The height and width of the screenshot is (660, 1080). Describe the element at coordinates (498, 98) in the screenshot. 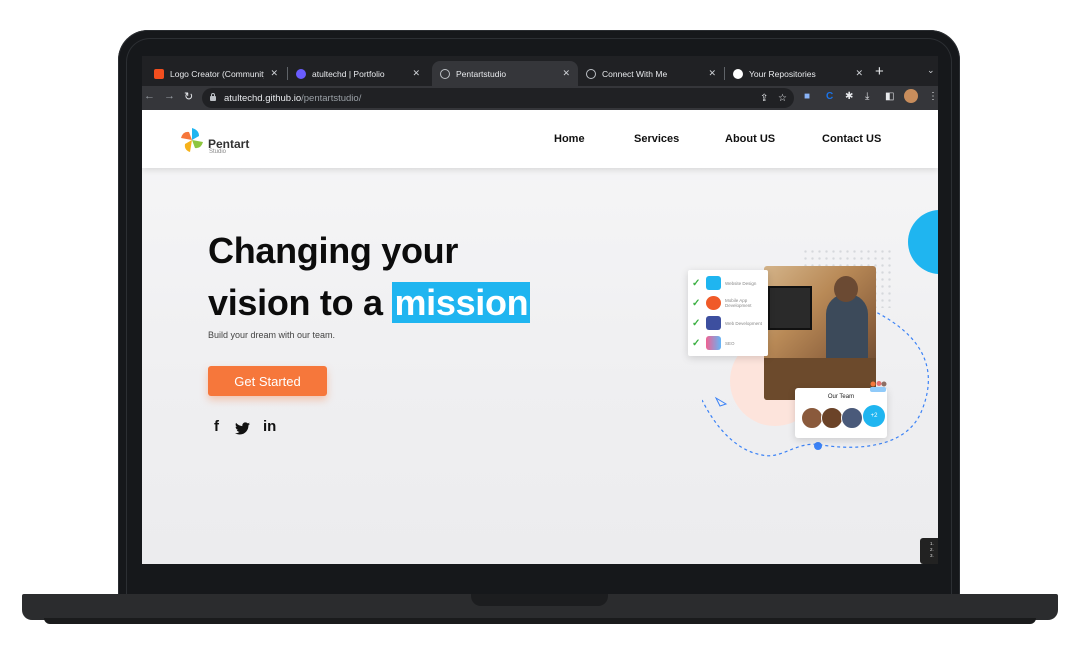

I see `address-bar: atultechd.github.io/pentartstudio/ ⇪ ☆` at that location.